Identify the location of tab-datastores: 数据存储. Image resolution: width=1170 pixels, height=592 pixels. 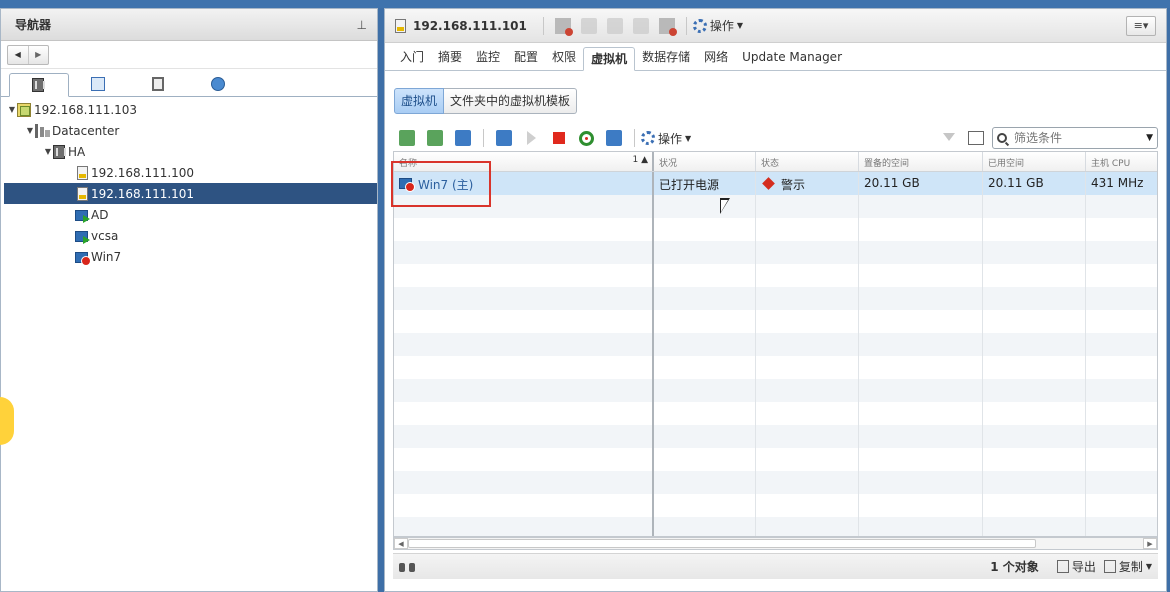
(666, 58).